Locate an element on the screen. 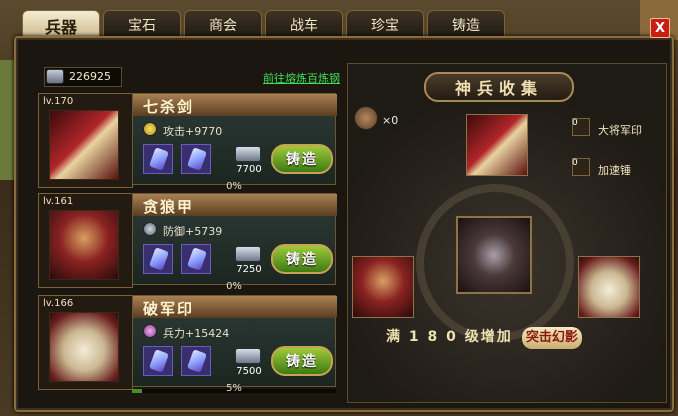 The image size is (678, 416). weapon-info: 七杀剑 攻击+9770 7700 铸造 is located at coordinates (234, 139).